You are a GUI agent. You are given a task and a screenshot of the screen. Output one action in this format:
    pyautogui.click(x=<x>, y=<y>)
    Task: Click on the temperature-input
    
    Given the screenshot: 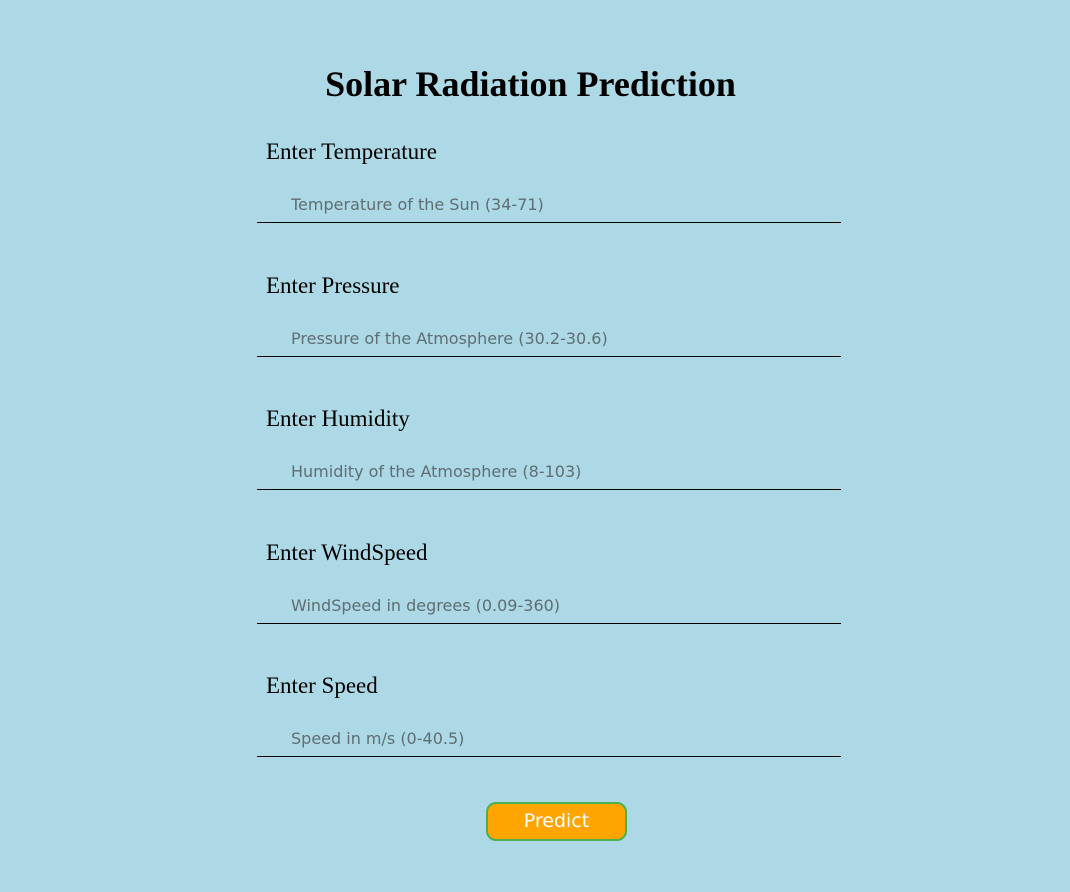 What is the action you would take?
    pyautogui.click(x=549, y=205)
    